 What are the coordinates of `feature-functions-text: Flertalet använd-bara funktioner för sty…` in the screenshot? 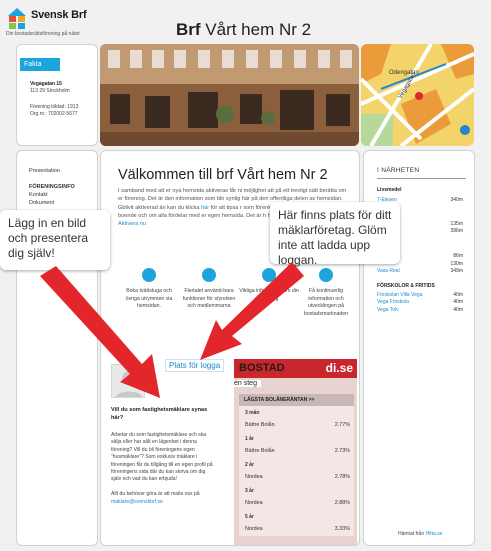 It's located at (209, 298).